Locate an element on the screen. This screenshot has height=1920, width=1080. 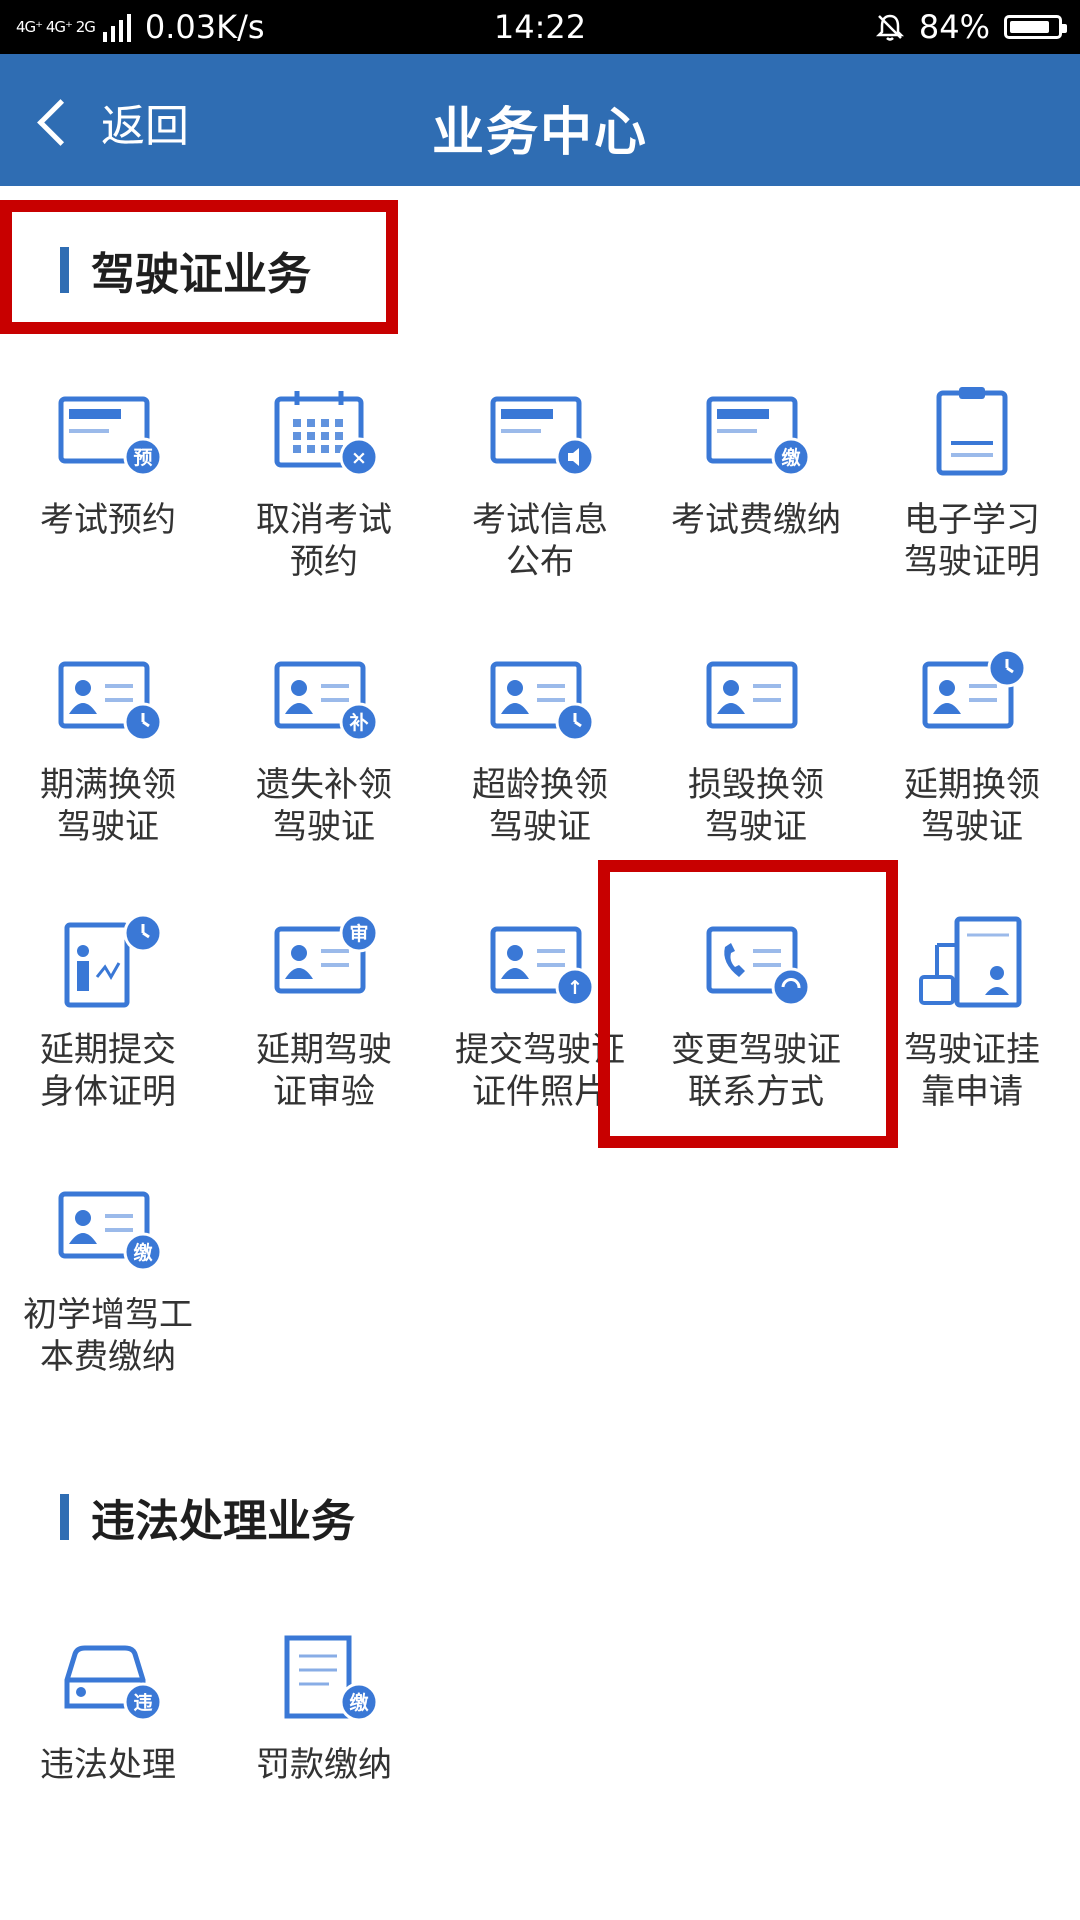
service-item-e-learning: 电子学习 驾驶证明 is located at coordinates (972, 484).